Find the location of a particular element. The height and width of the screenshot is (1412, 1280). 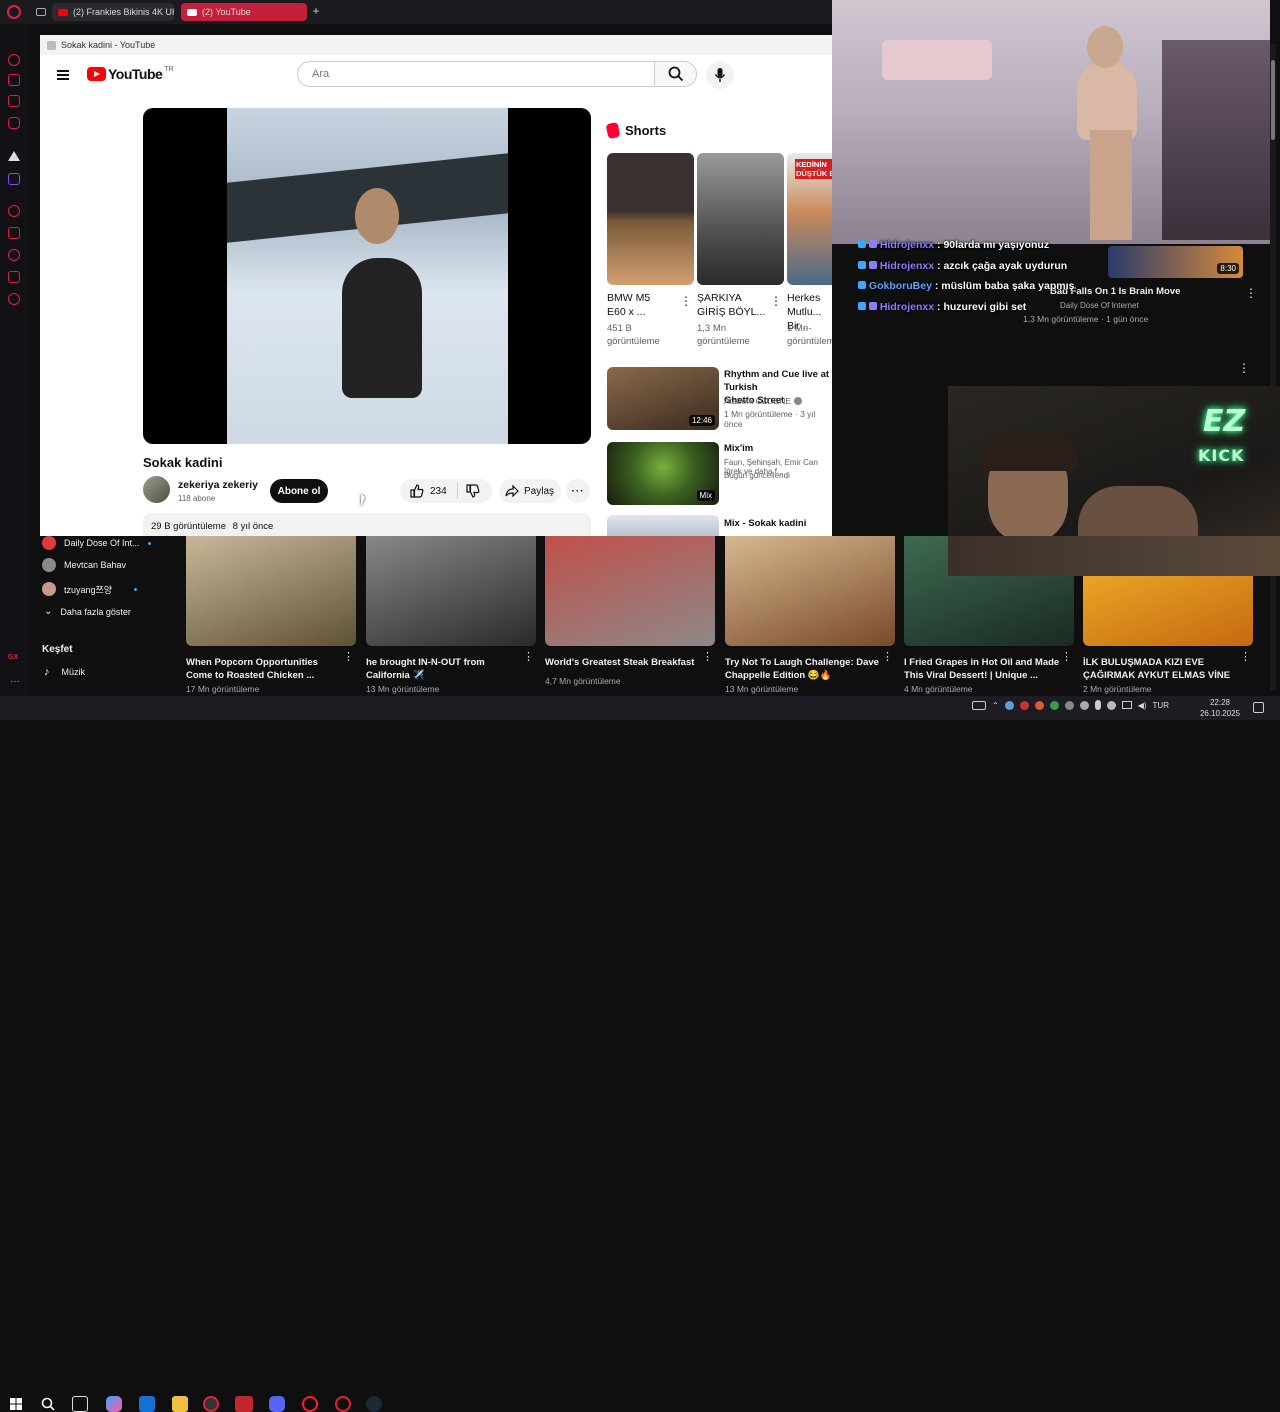

search-button is located at coordinates (676, 74).